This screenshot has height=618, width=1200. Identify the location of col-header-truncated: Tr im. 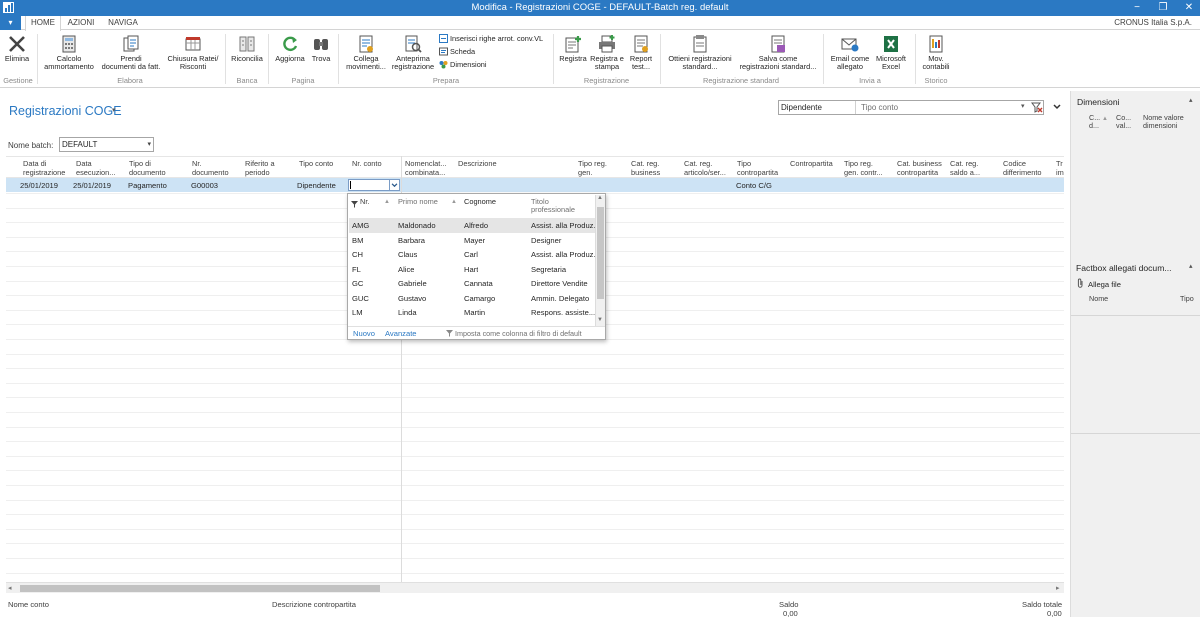
(1060, 168).